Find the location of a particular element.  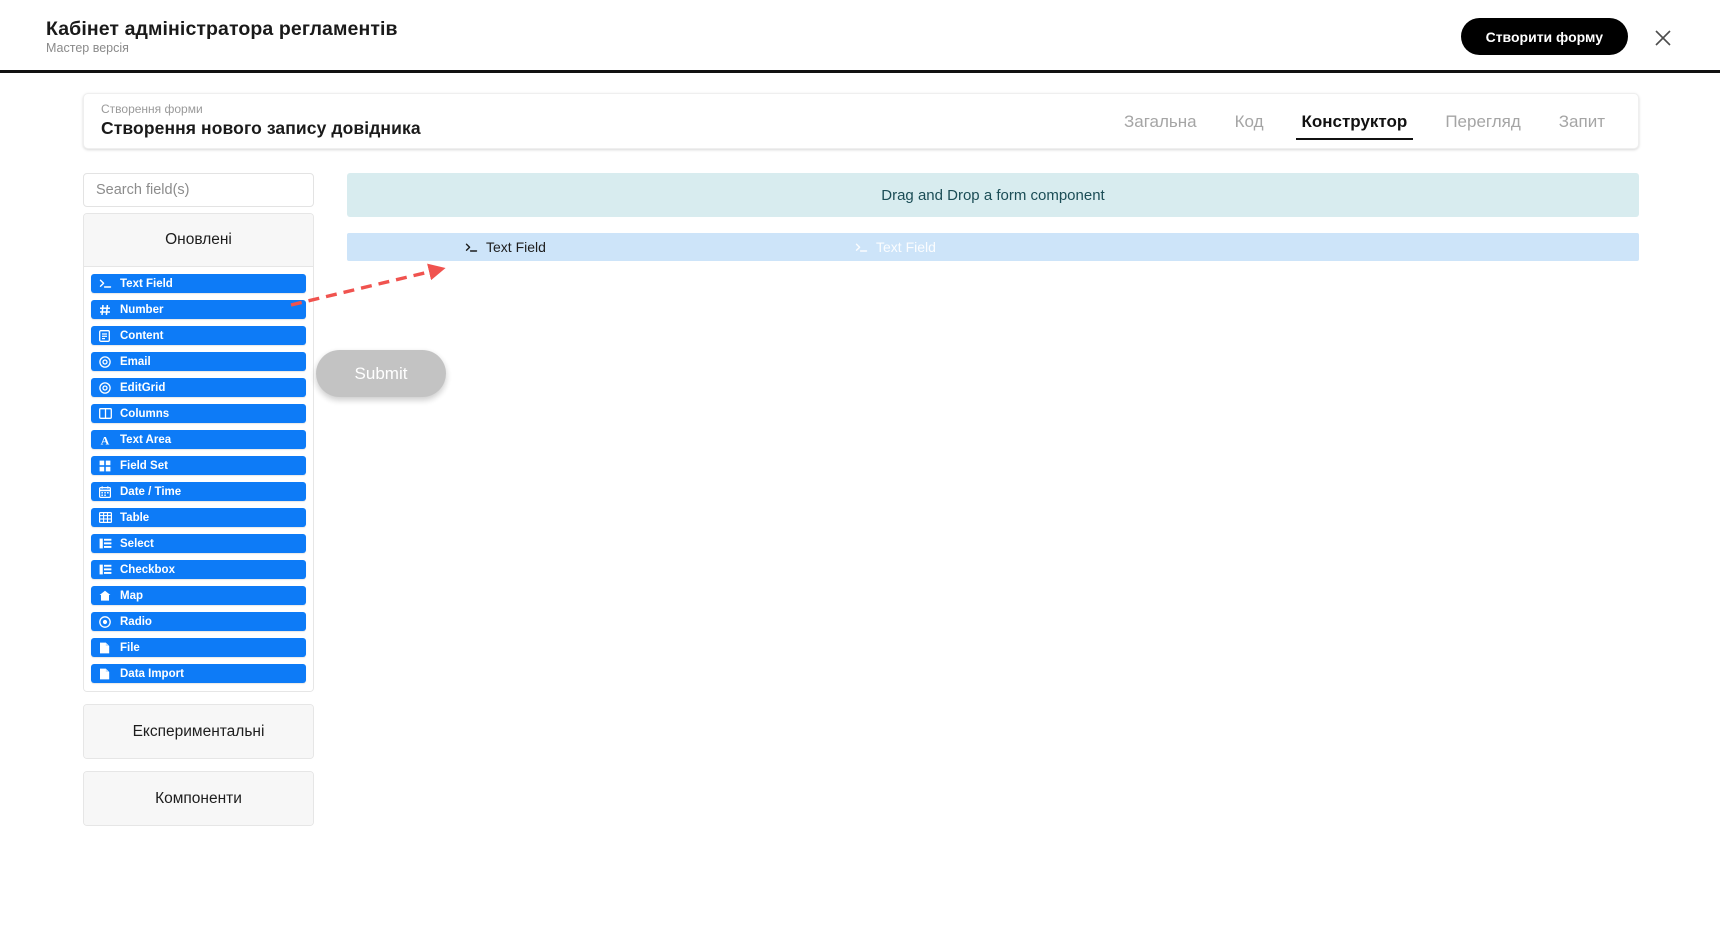

radio-dot-icon is located at coordinates (106, 621).